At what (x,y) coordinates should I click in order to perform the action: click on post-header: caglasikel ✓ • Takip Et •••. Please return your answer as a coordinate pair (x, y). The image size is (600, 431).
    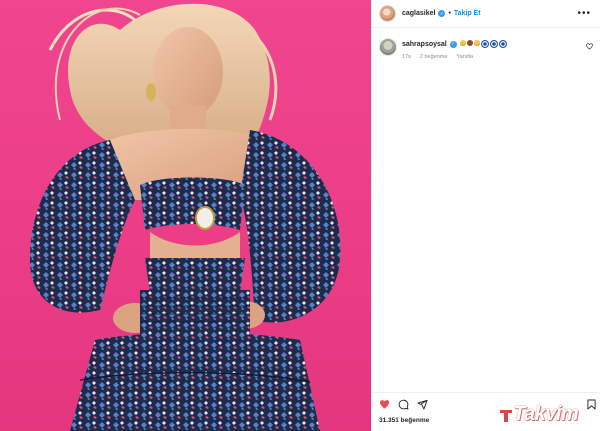
    Looking at the image, I should click on (486, 14).